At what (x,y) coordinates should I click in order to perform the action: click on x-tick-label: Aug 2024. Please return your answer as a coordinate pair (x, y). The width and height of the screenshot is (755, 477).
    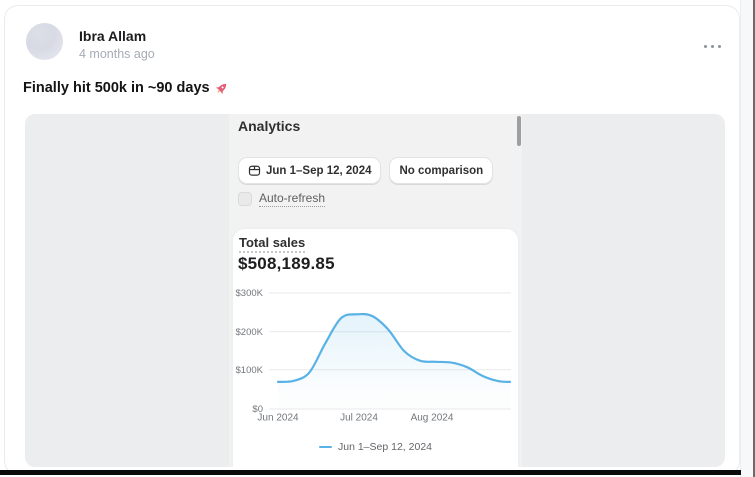
    Looking at the image, I should click on (432, 418).